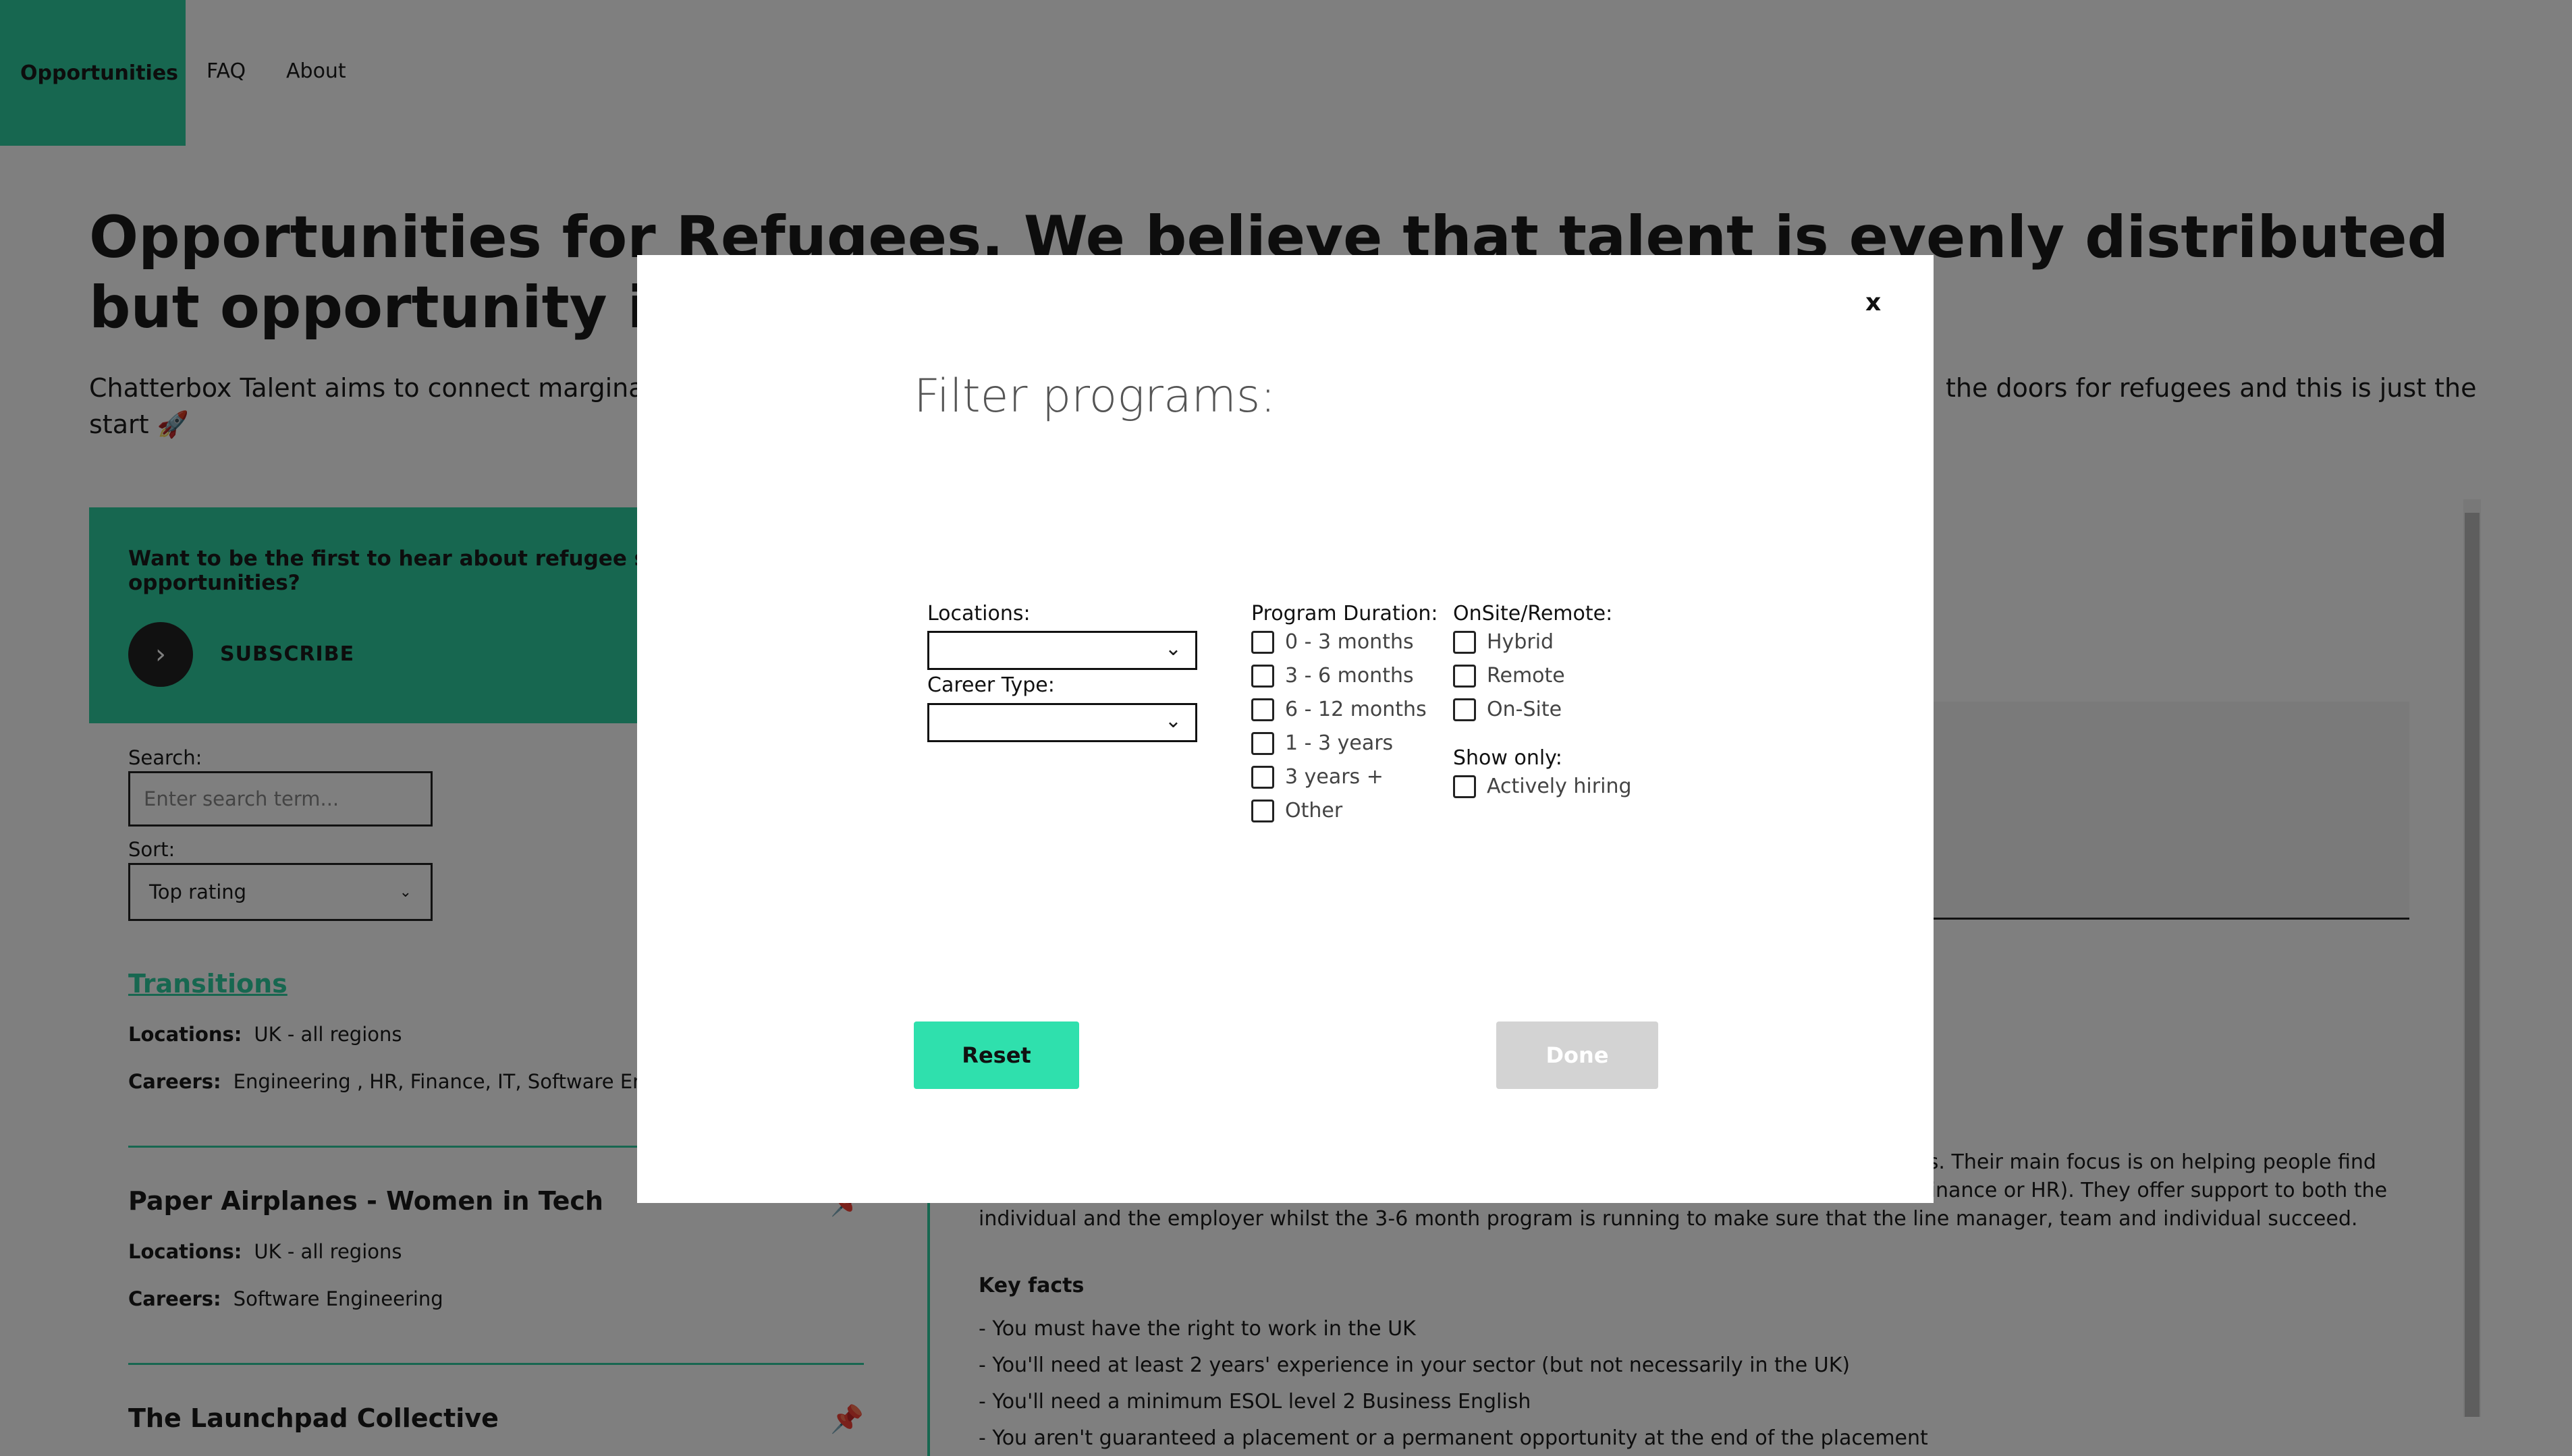 The image size is (2572, 1456). What do you see at coordinates (1533, 613) in the screenshot?
I see `onsite-label: OnSite/Remote:` at bounding box center [1533, 613].